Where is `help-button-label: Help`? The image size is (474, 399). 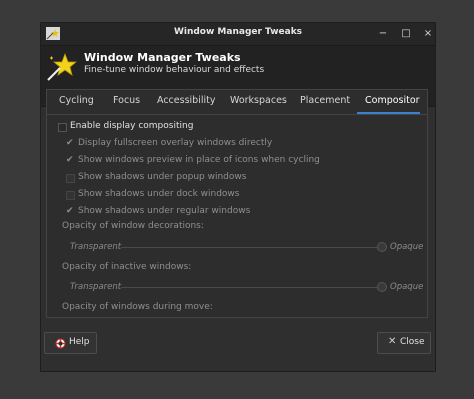
help-button-label: Help is located at coordinates (79, 342).